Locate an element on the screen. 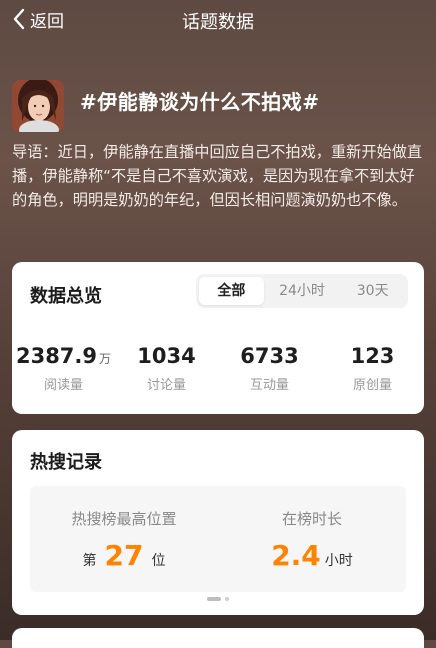 Image resolution: width=436 pixels, height=648 pixels. hot-search-panel: 热搜榜最高位置 第 27 位 在榜时长 2.4 小时 is located at coordinates (218, 539).